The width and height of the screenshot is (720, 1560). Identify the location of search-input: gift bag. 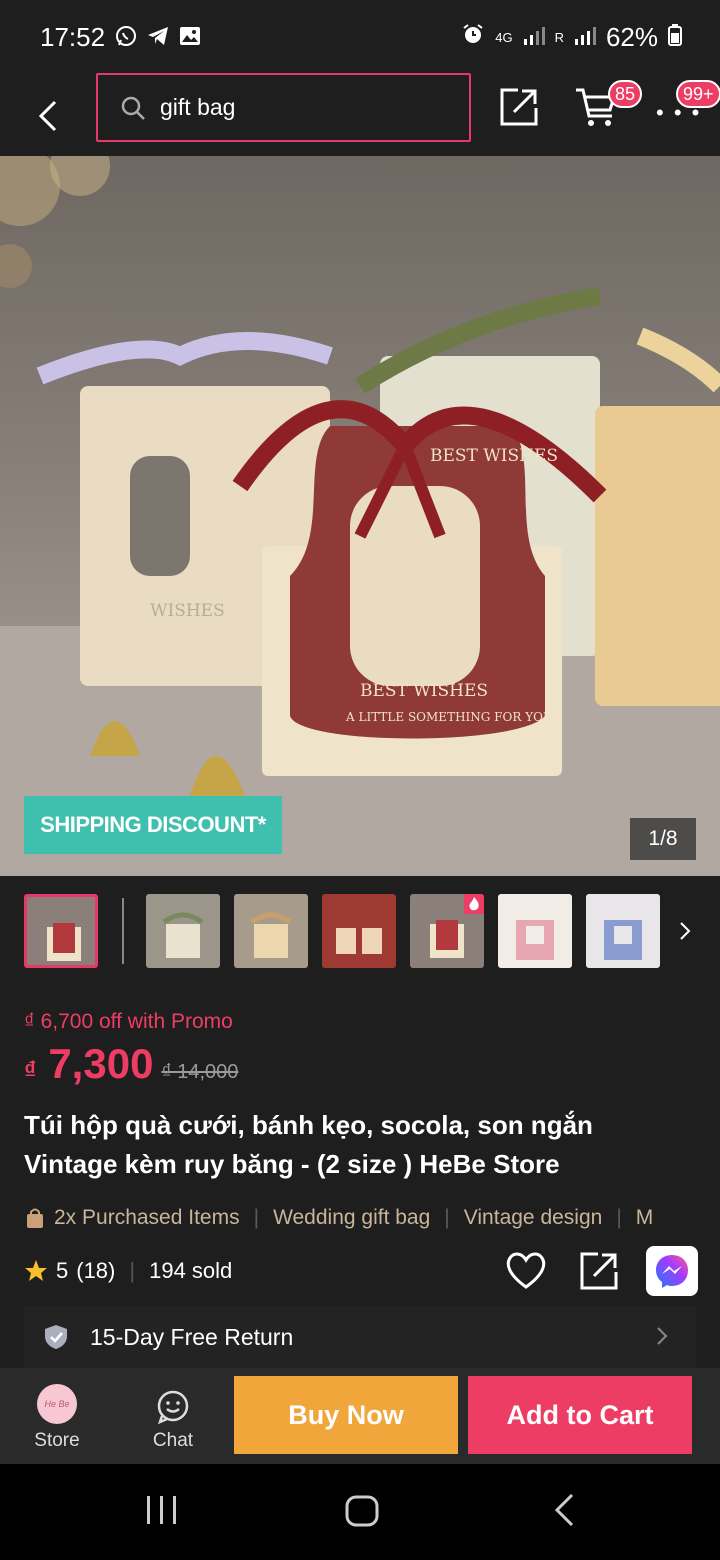
(283, 107).